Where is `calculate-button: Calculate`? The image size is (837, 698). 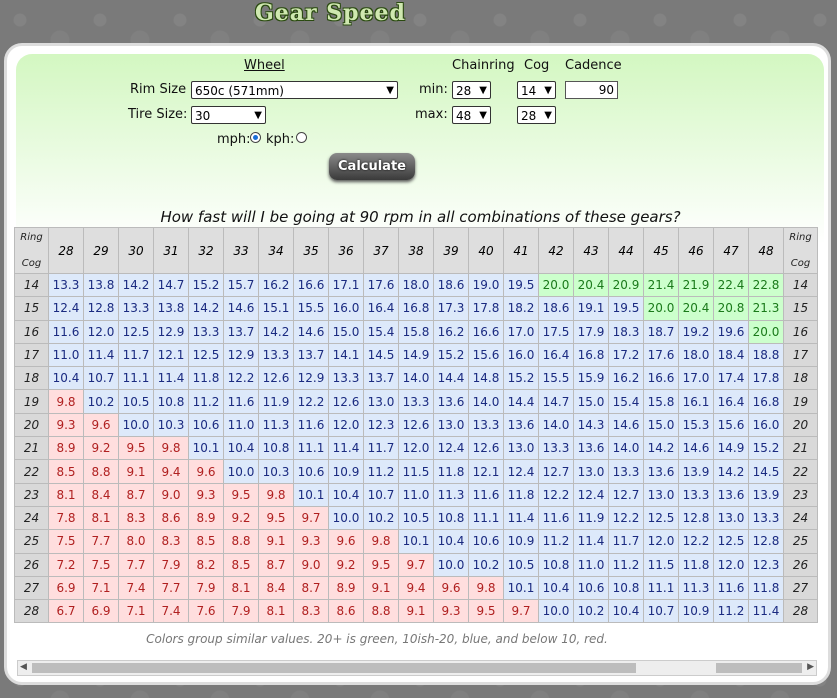
calculate-button: Calculate is located at coordinates (372, 166).